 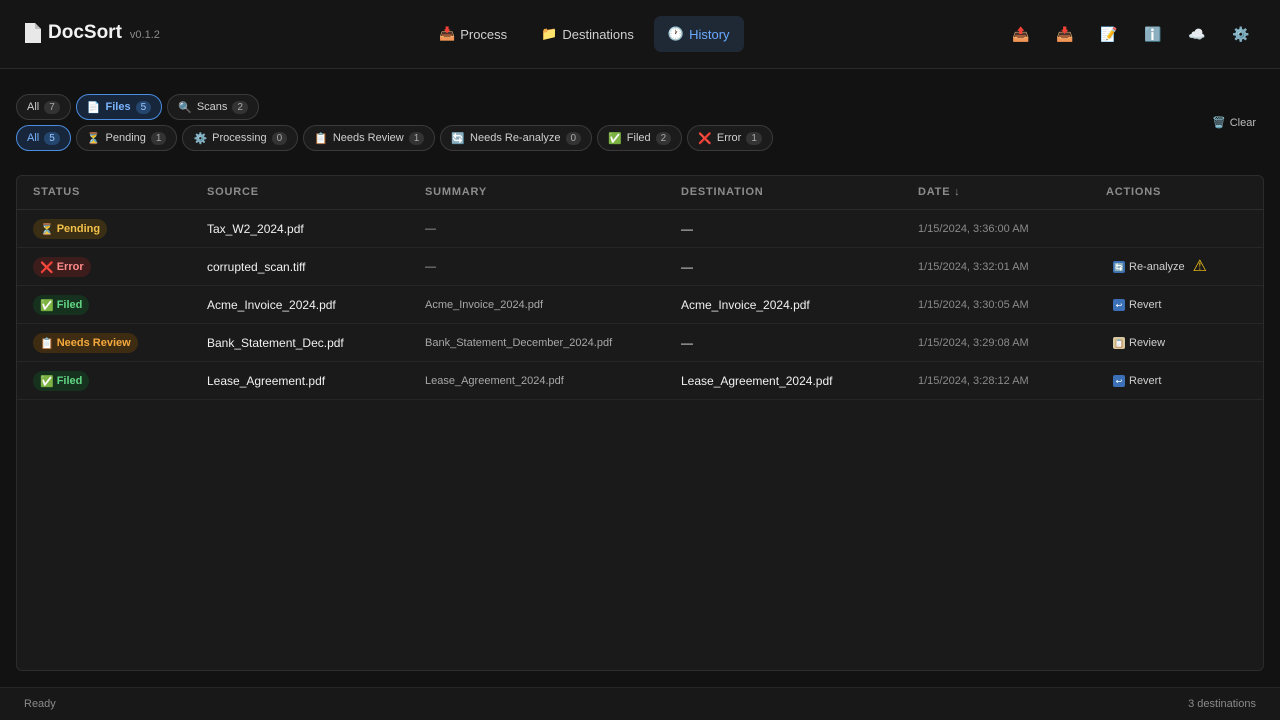 I want to click on source-cell: Acme_Invoice_2024.pdf, so click(x=271, y=305).